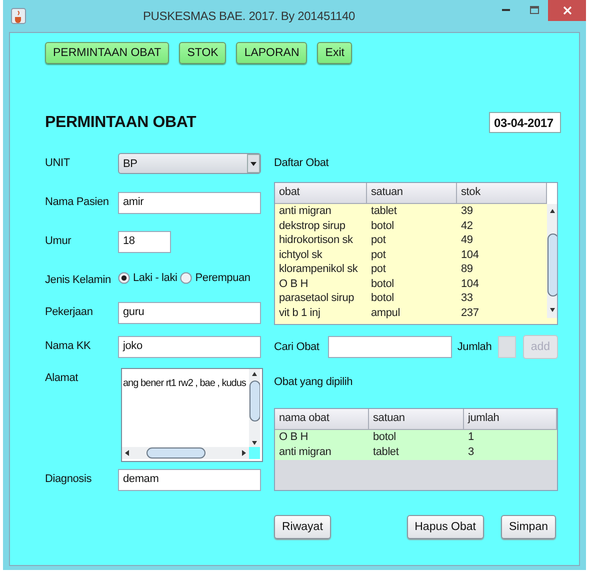  What do you see at coordinates (192, 415) in the screenshot?
I see `address-textarea: ang bener rt1 rw2 , bae , kudus` at bounding box center [192, 415].